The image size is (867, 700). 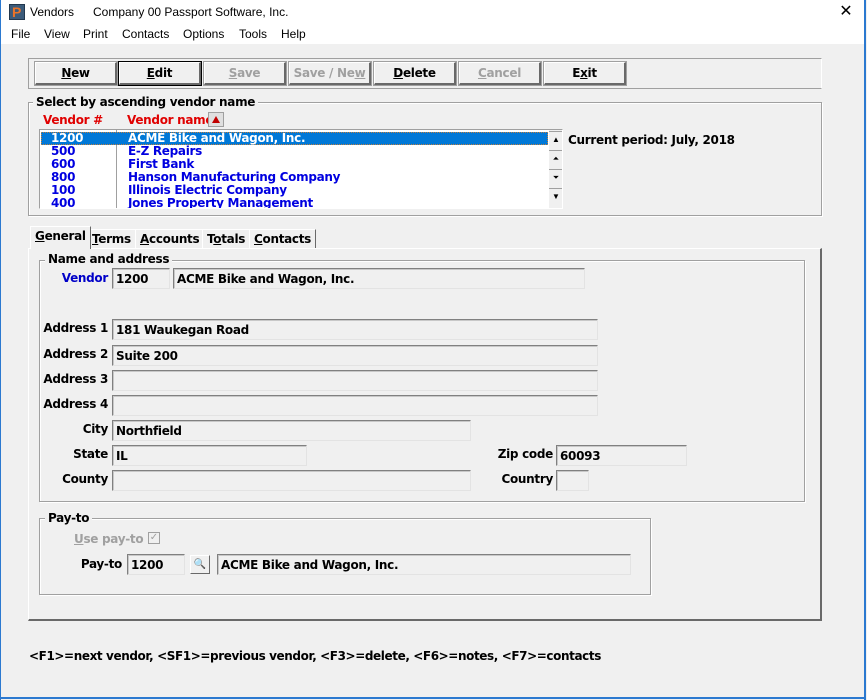 I want to click on save-new-button: Save / New, so click(x=330, y=73).